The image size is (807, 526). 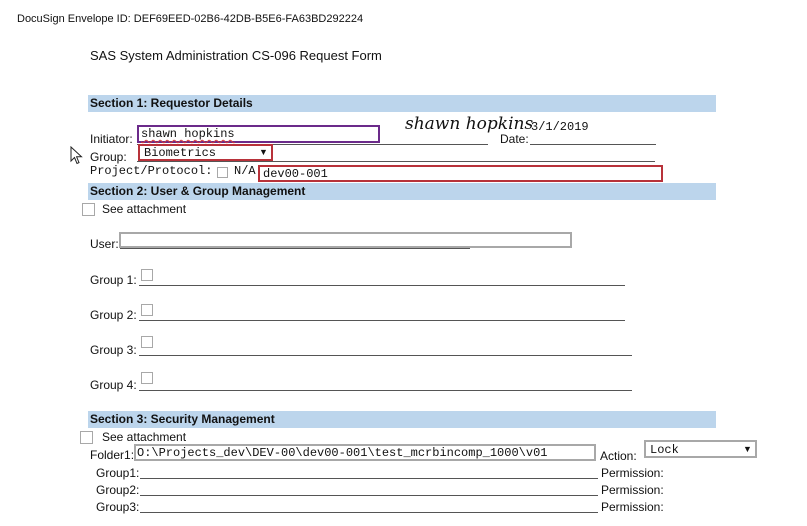 I want to click on group2-label: Group 2:, so click(x=113, y=315).